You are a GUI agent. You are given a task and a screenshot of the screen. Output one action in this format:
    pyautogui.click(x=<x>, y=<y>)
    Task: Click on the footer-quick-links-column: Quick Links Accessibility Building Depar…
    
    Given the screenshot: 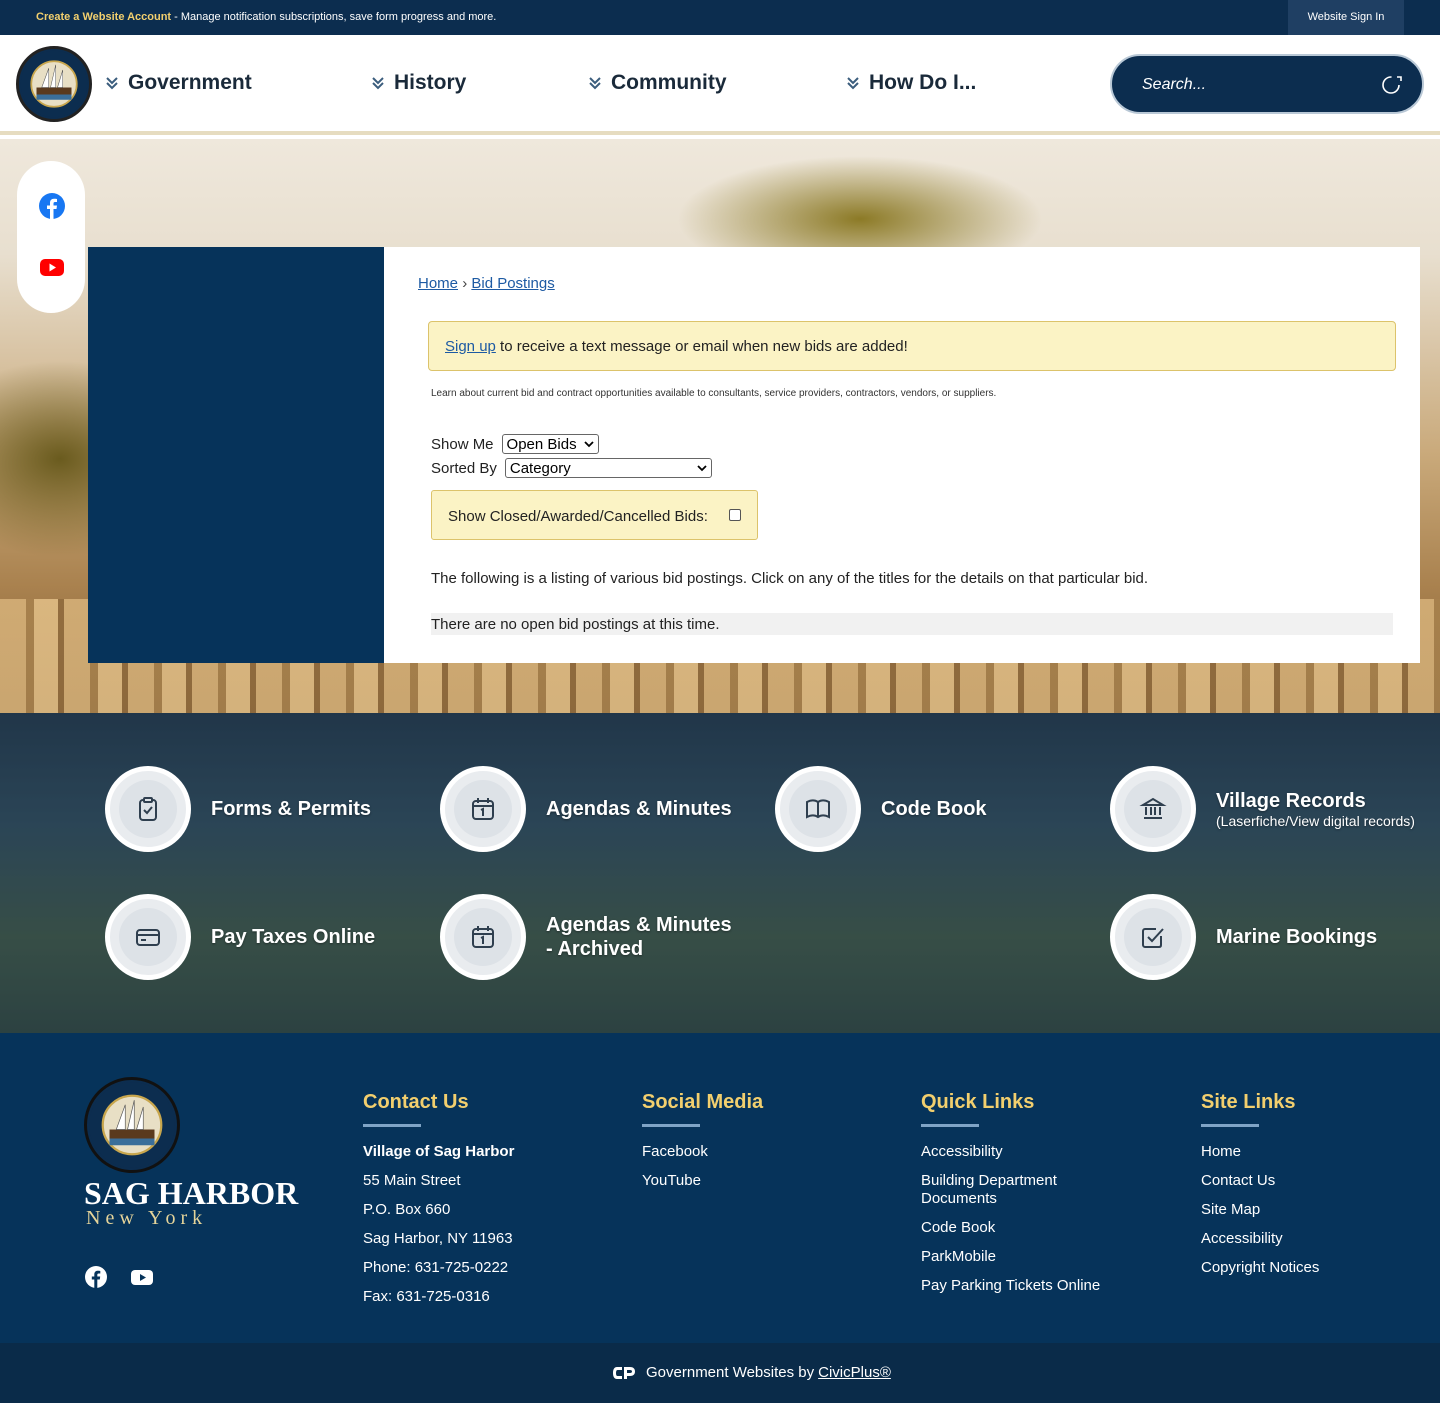 What is the action you would take?
    pyautogui.click(x=1021, y=1198)
    